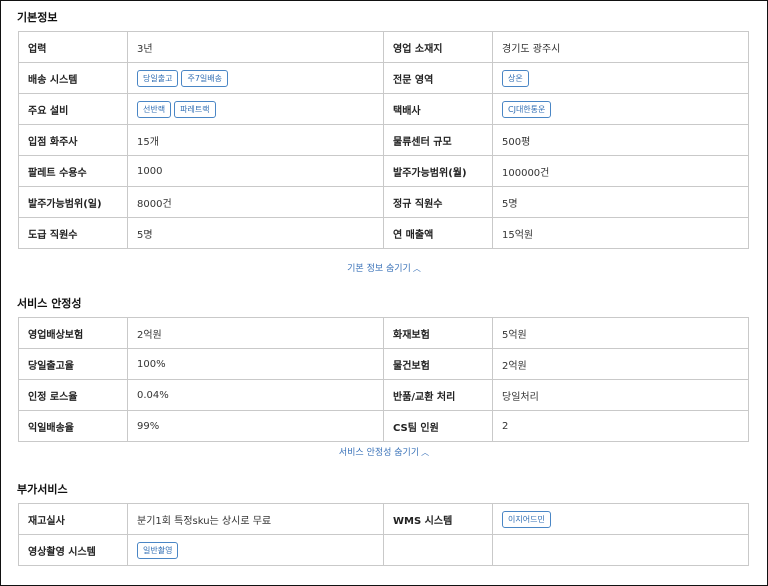  Describe the element at coordinates (438, 550) in the screenshot. I see `field-label` at that location.